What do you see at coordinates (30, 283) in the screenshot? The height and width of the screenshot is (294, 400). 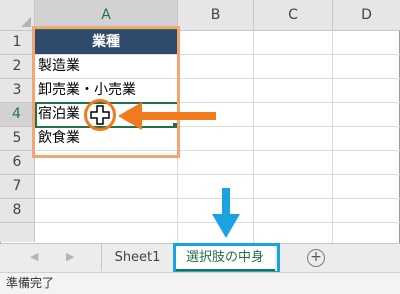 I see `status-text: 準備完了` at bounding box center [30, 283].